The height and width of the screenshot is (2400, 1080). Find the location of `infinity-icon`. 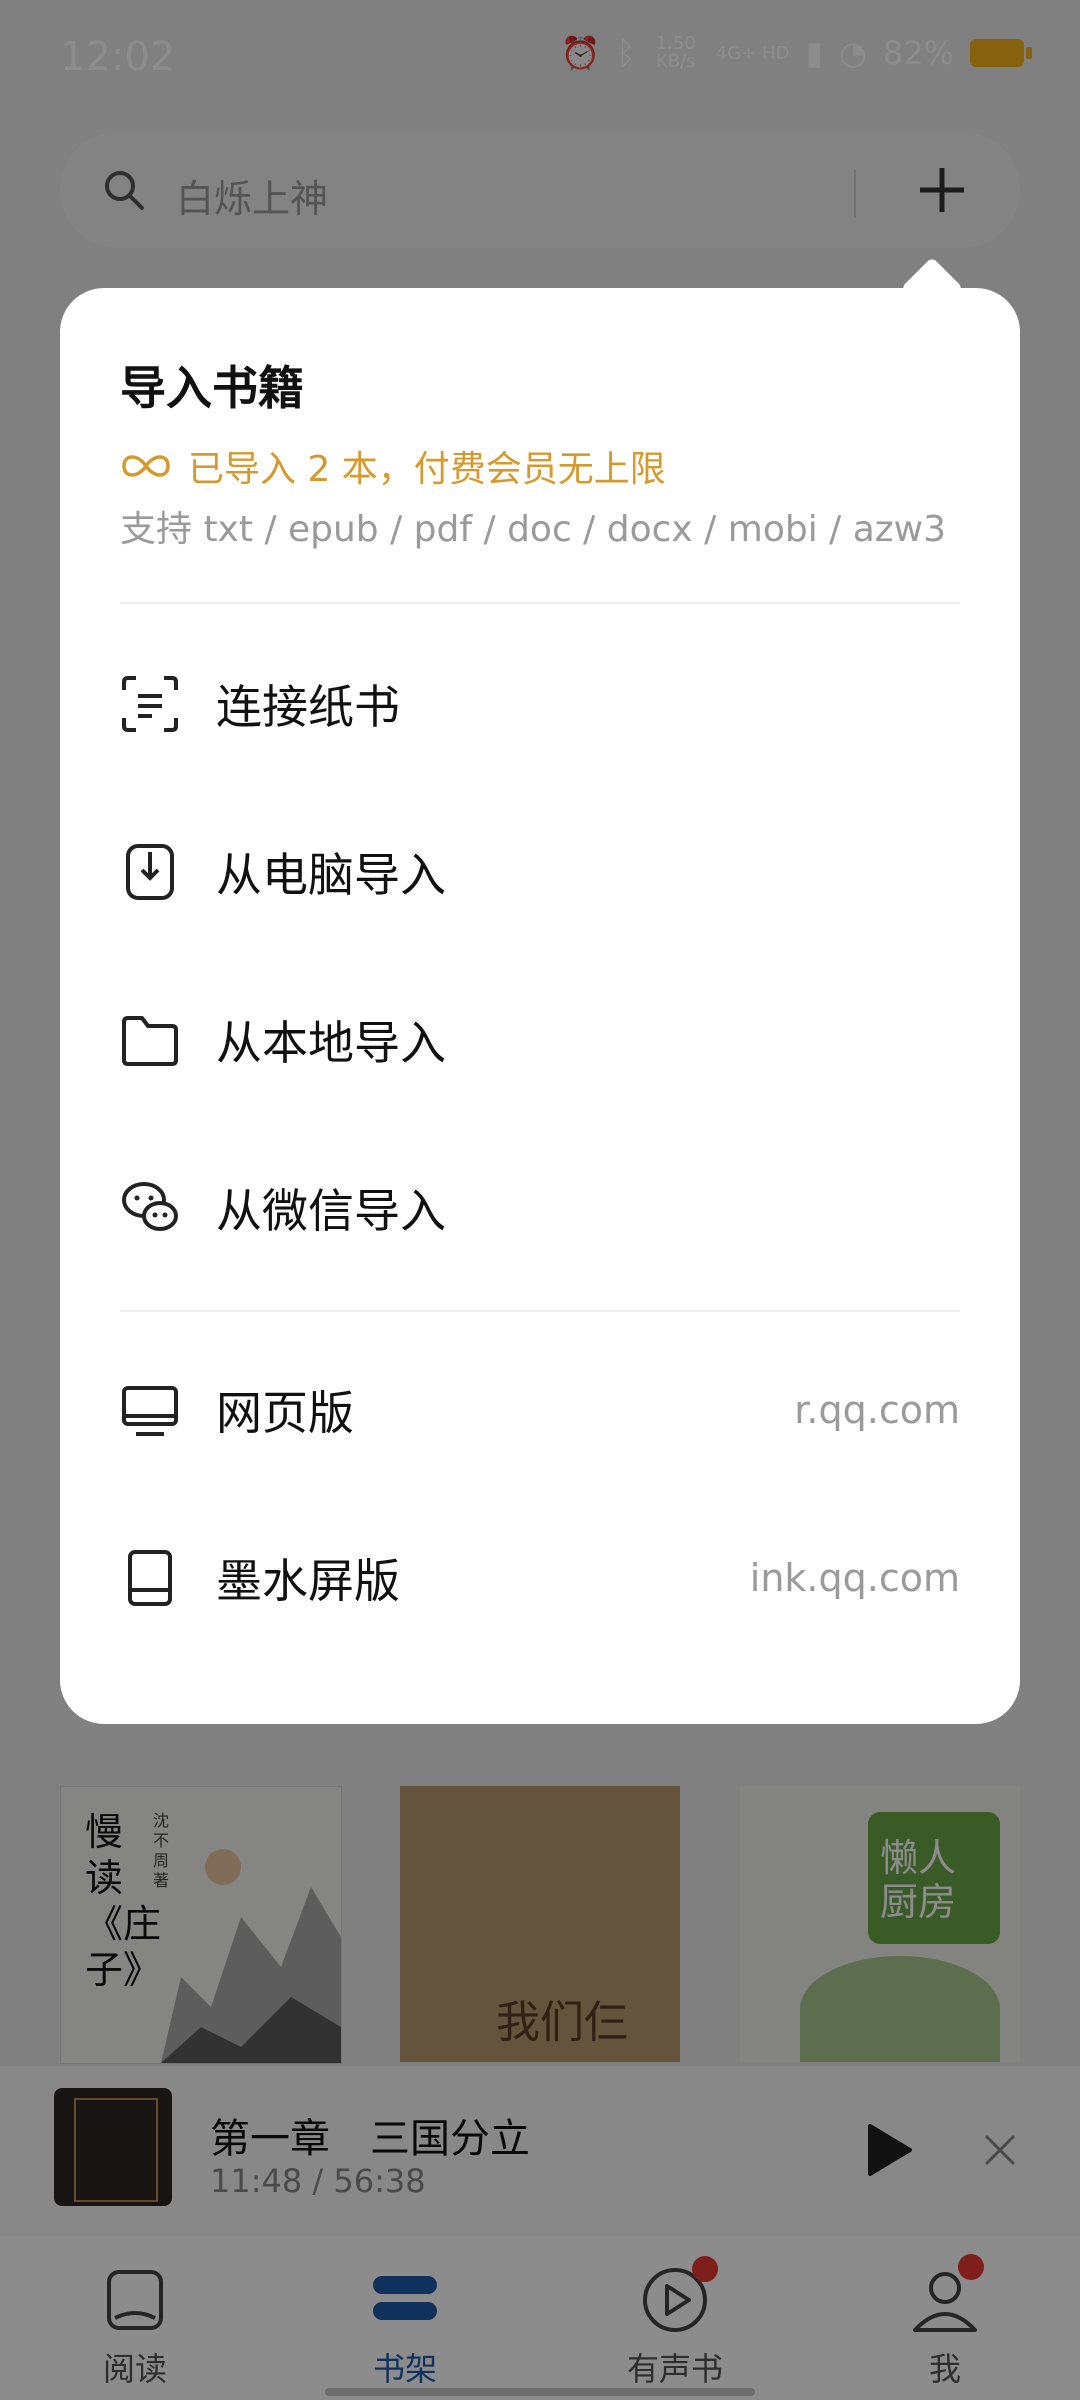

infinity-icon is located at coordinates (146, 466).